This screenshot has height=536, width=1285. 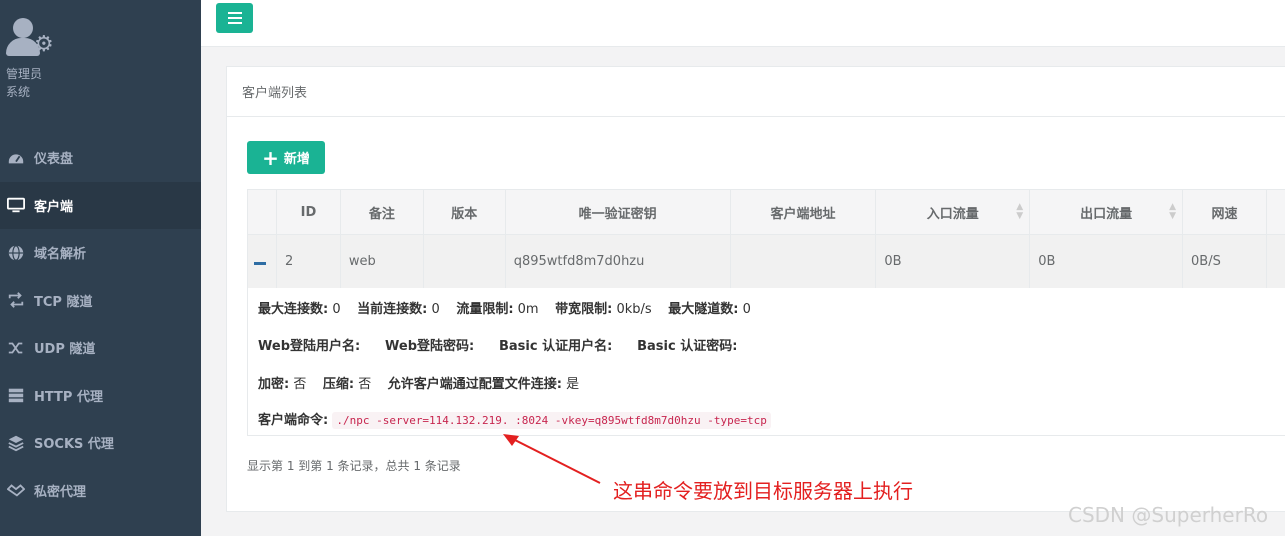 What do you see at coordinates (100, 253) in the screenshot?
I see `sidebar-item-domain: 域名解析` at bounding box center [100, 253].